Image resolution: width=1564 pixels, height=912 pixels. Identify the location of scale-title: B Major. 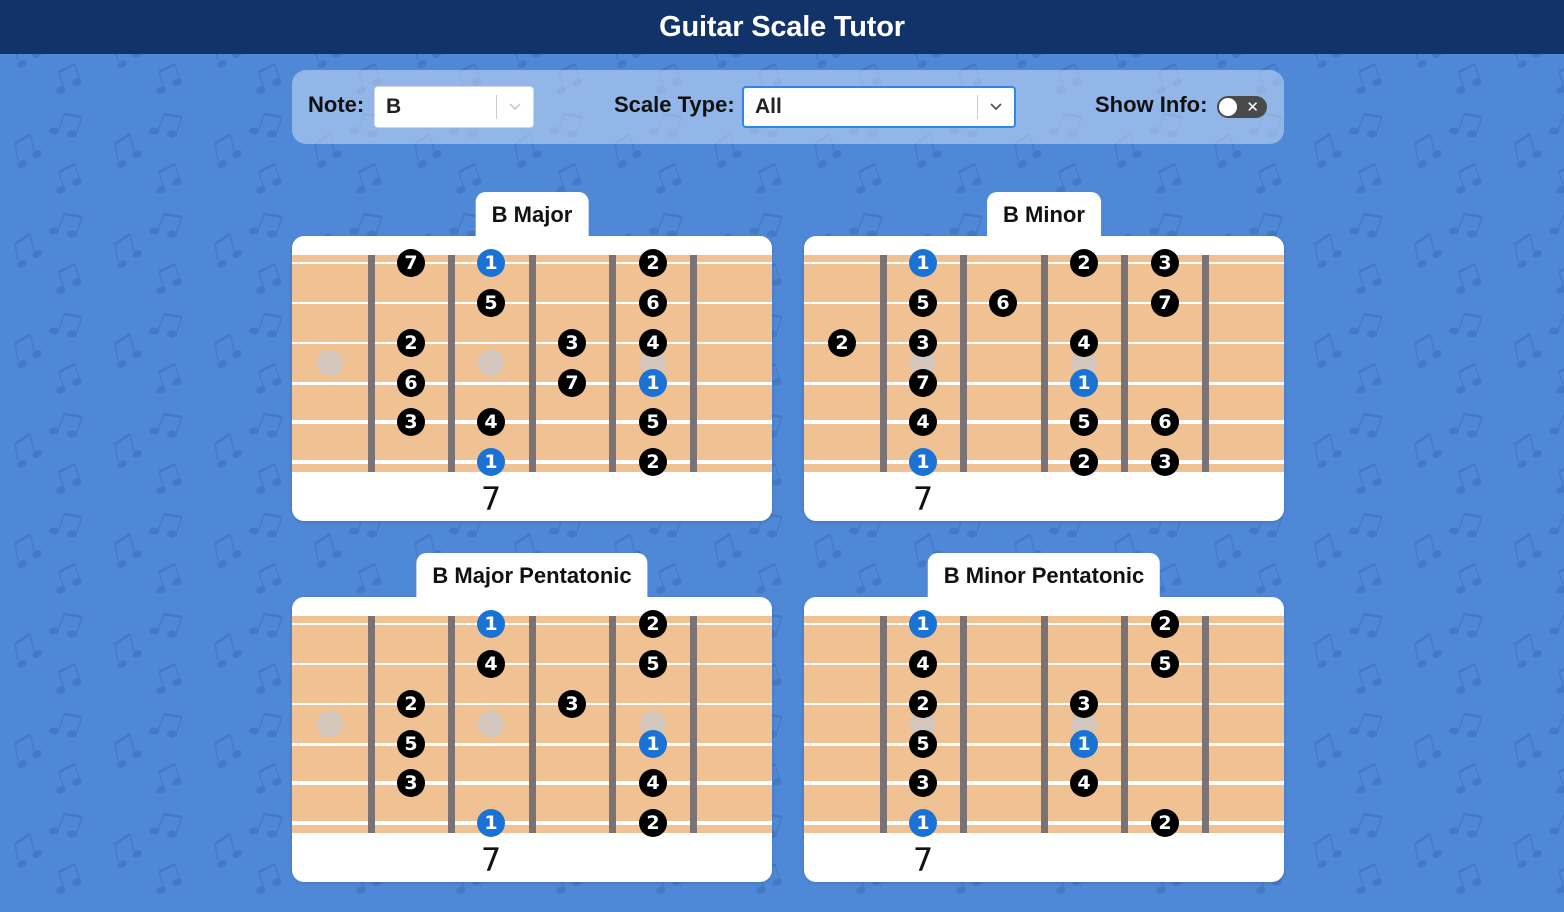
(532, 215).